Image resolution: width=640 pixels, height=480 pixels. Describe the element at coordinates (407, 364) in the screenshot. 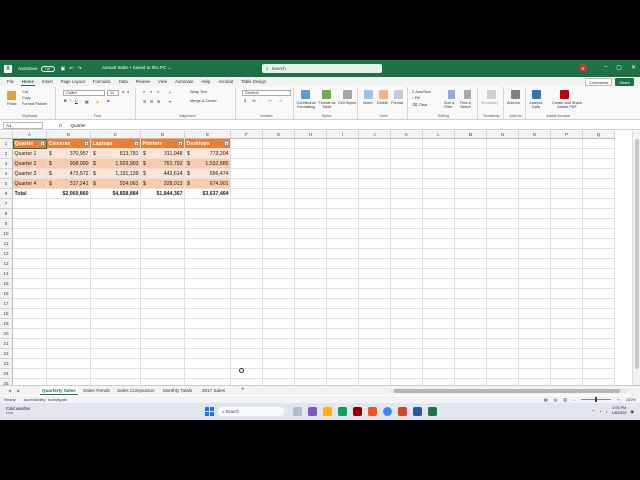

I see `cell-k23` at that location.